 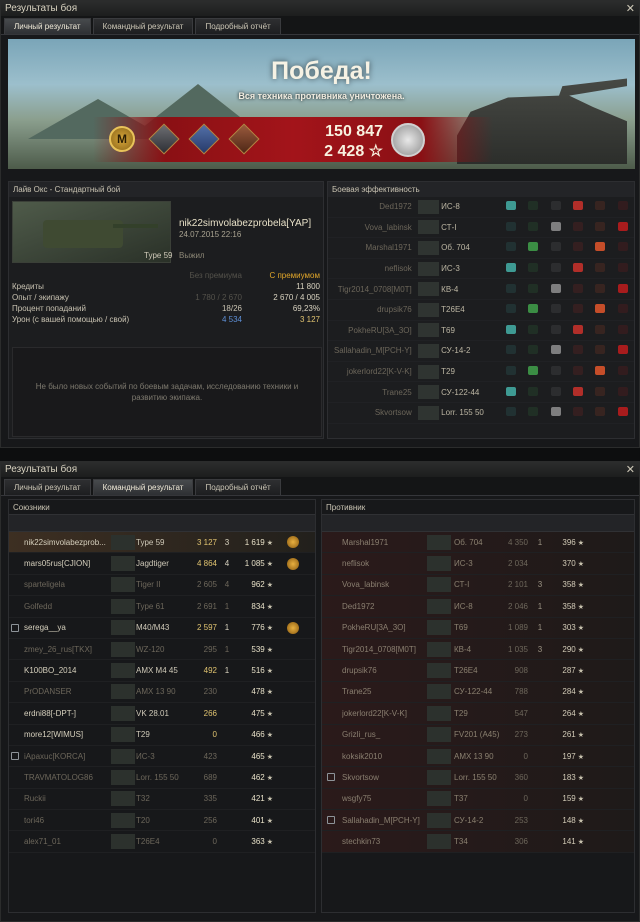 I want to click on enemy-row: wsgfy75 T37 0 159 ★, so click(x=478, y=799).